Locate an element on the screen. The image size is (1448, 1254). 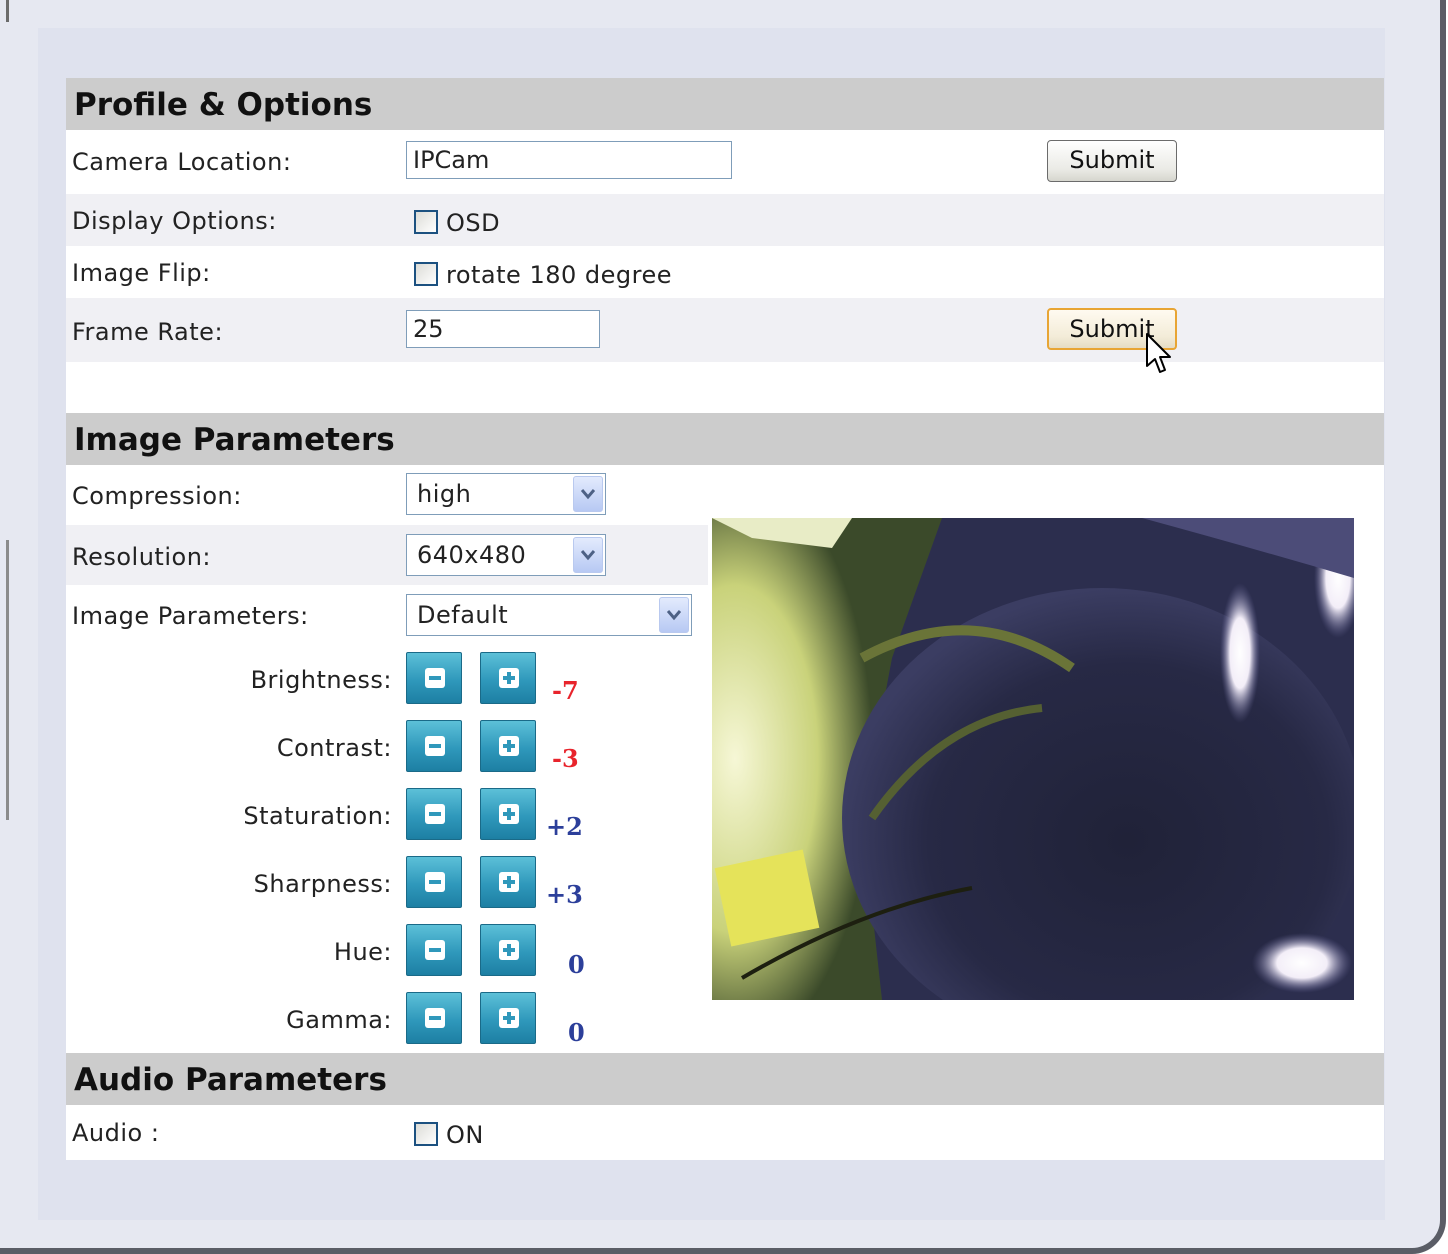
contrast-label: Contrast: is located at coordinates (334, 748).